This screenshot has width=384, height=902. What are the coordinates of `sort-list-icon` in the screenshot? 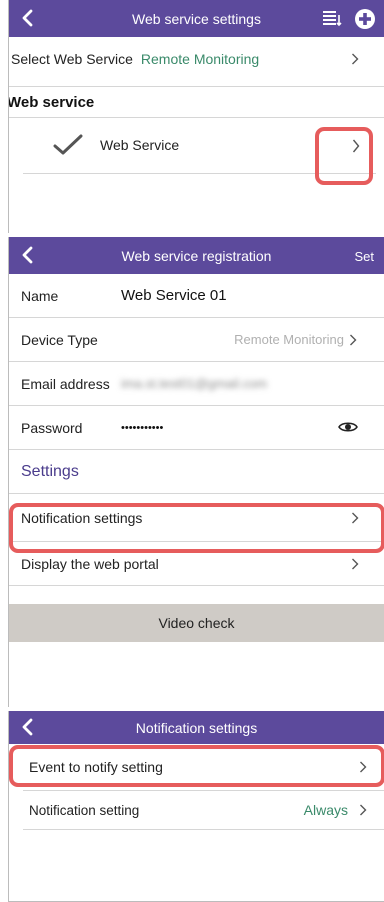 It's located at (332, 19).